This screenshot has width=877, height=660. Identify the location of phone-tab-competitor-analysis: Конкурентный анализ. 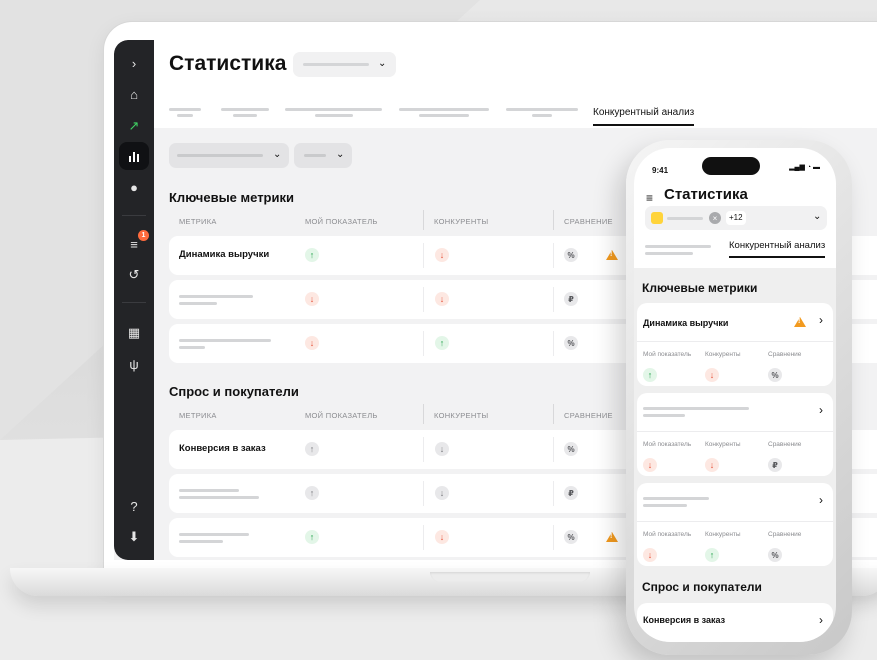
(777, 249).